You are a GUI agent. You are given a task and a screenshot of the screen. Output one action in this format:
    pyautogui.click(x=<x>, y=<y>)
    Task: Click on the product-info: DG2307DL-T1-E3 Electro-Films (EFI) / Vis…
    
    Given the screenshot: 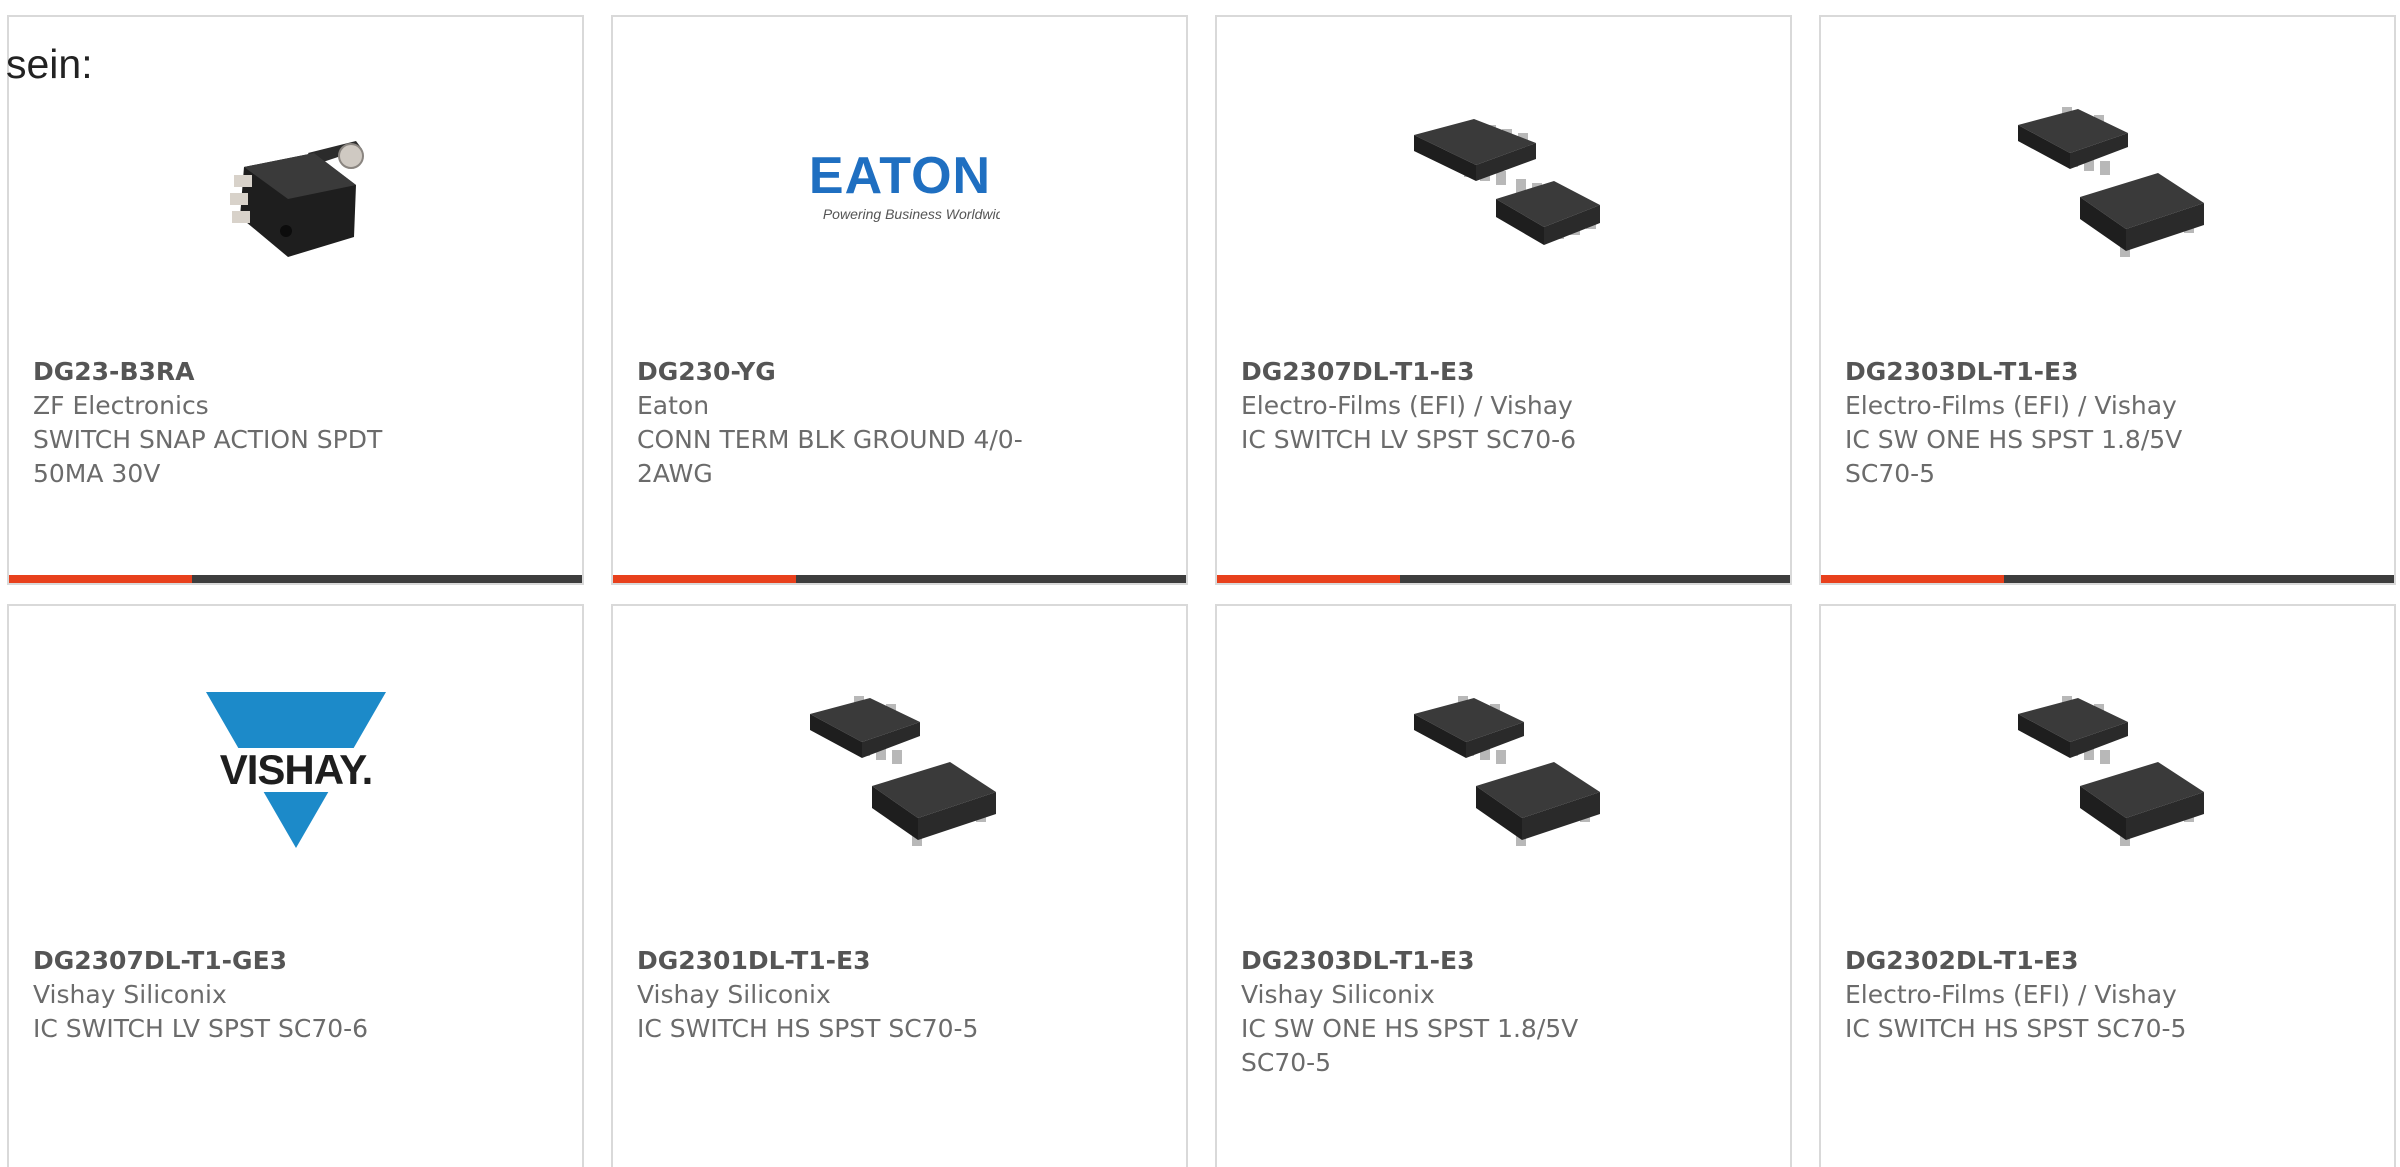 What is the action you would take?
    pyautogui.click(x=1441, y=406)
    